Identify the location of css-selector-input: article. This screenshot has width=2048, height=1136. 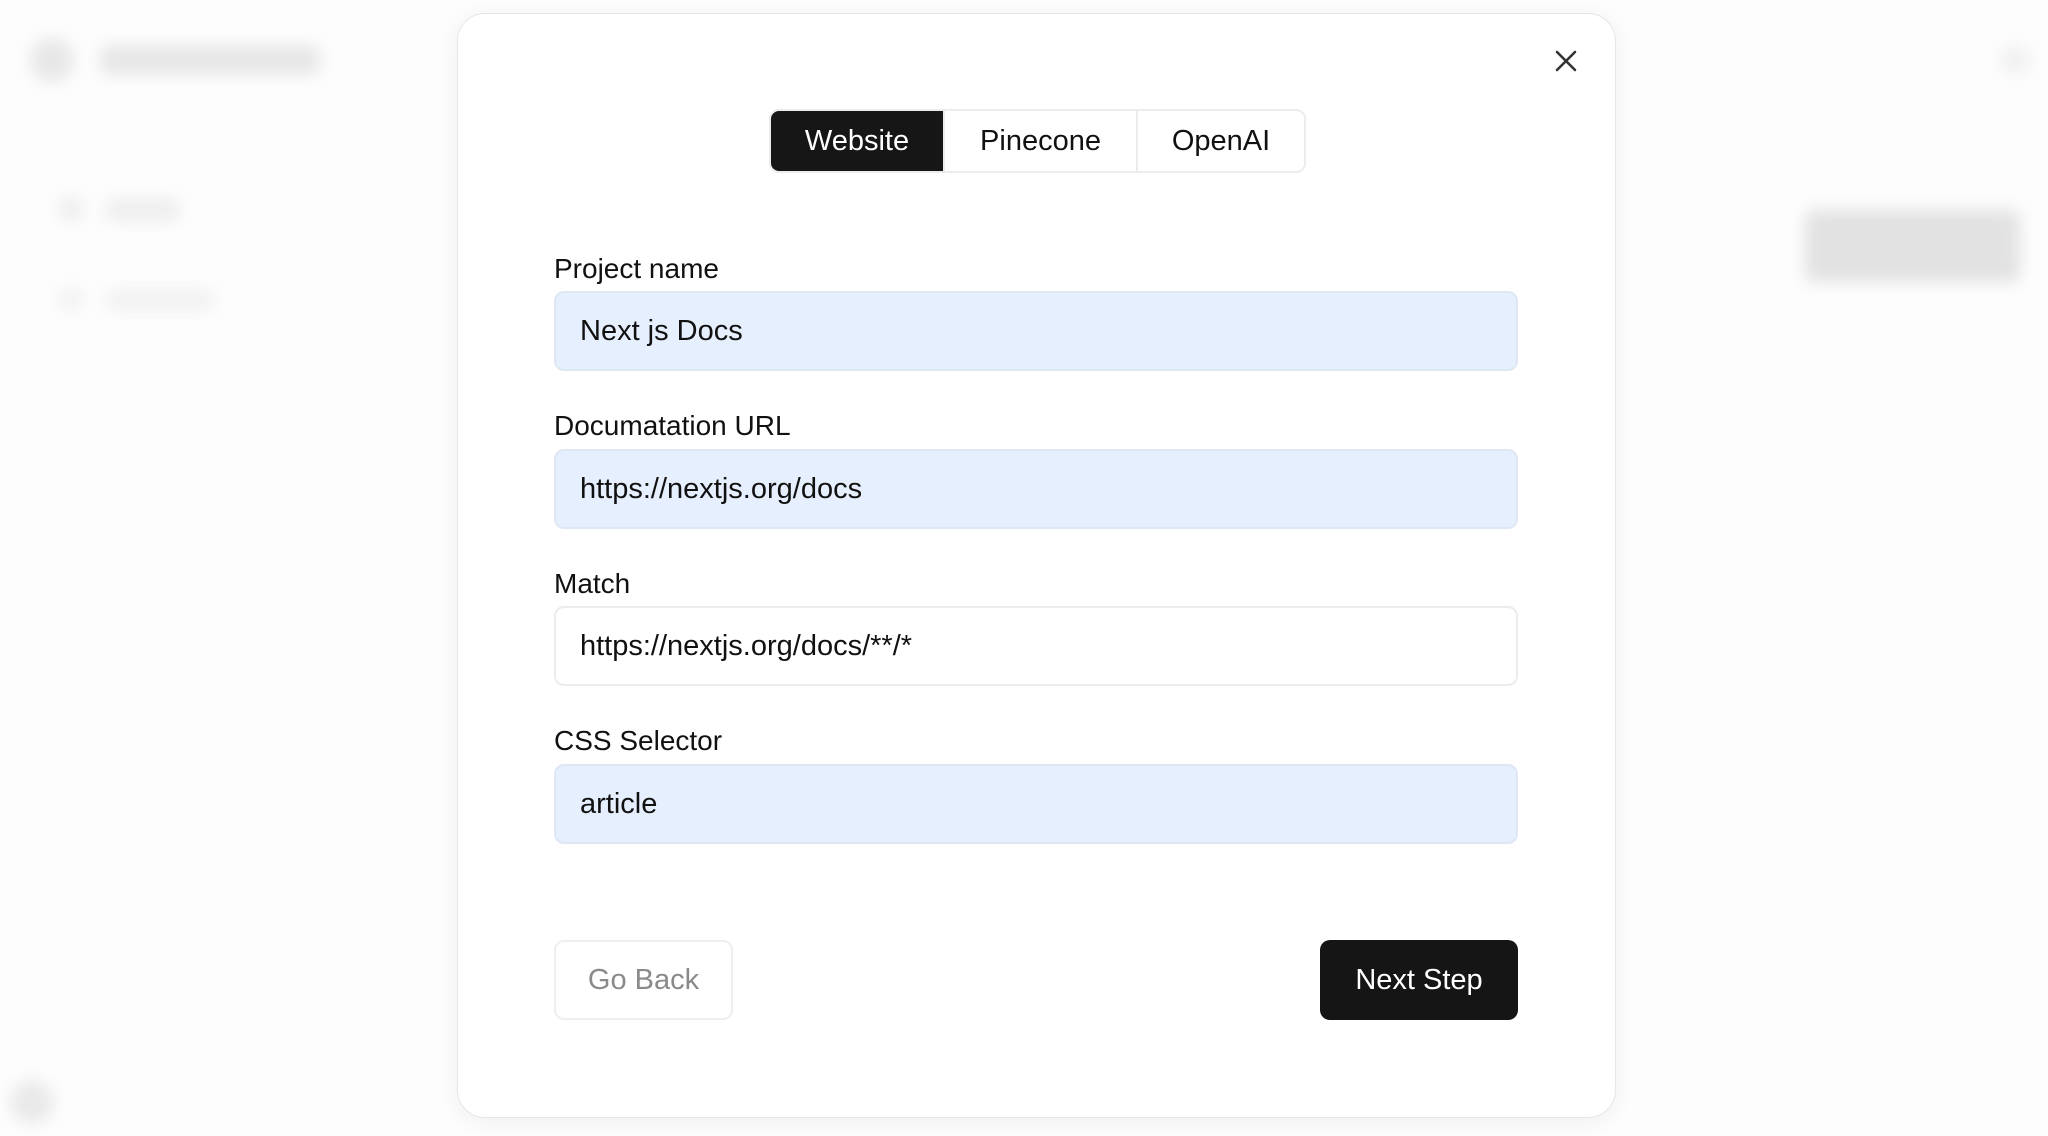
(1036, 804).